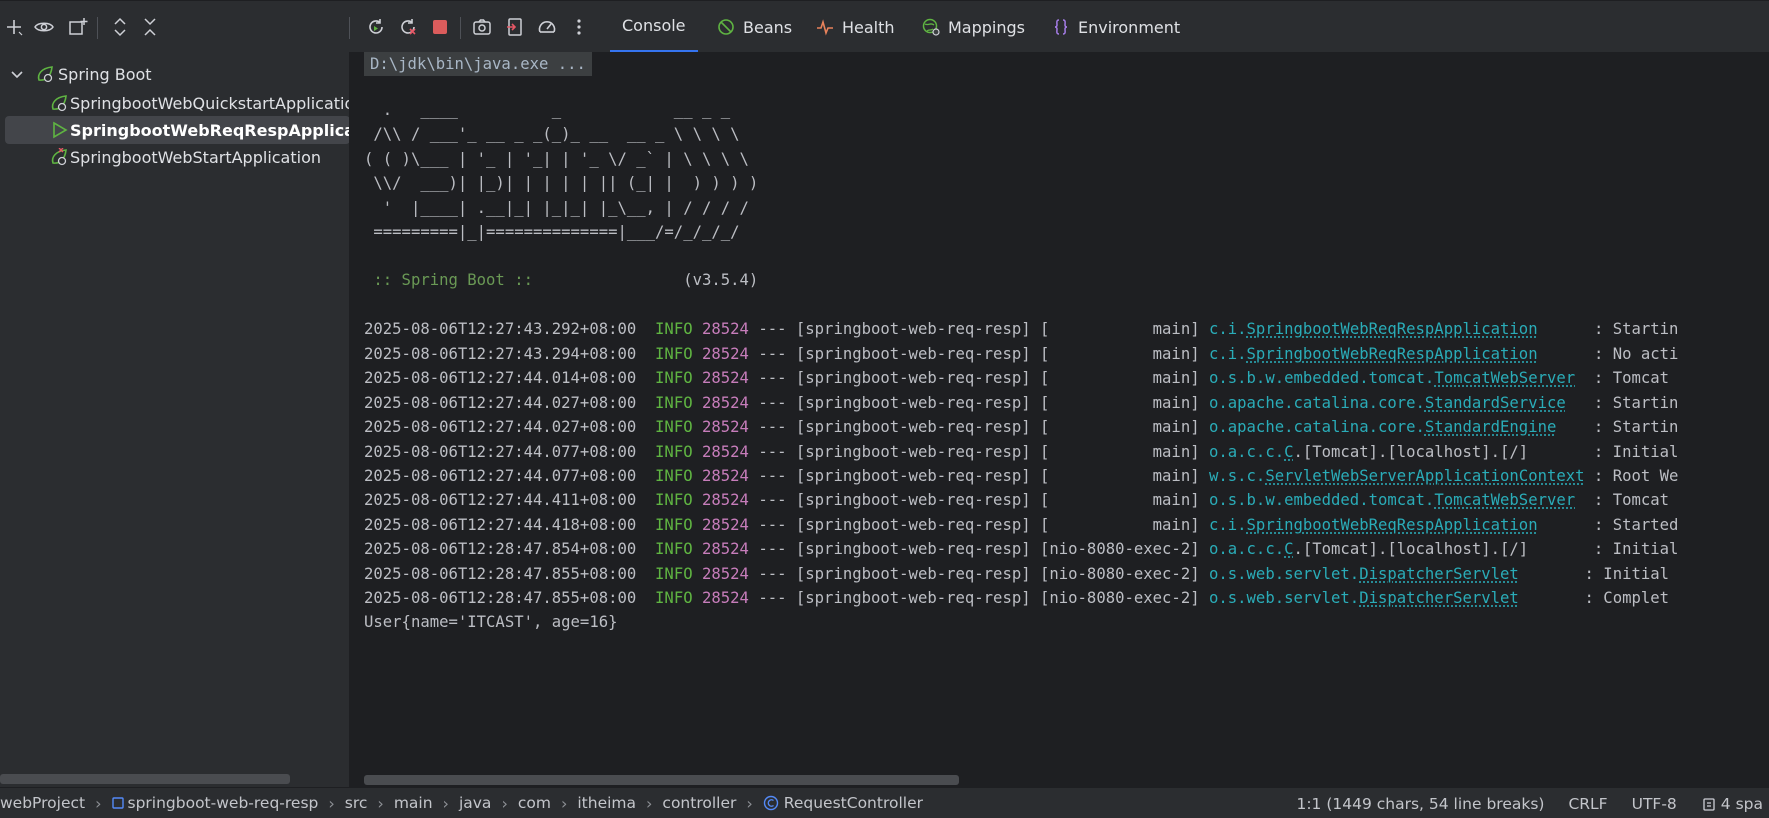  I want to click on tab-health: Health, so click(855, 27).